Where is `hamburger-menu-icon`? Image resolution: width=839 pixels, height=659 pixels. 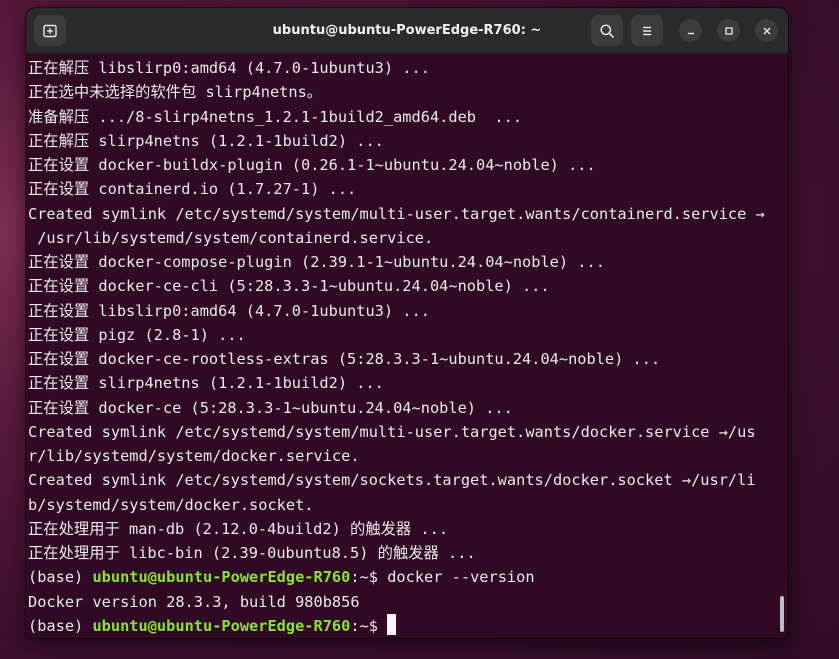
hamburger-menu-icon is located at coordinates (647, 30).